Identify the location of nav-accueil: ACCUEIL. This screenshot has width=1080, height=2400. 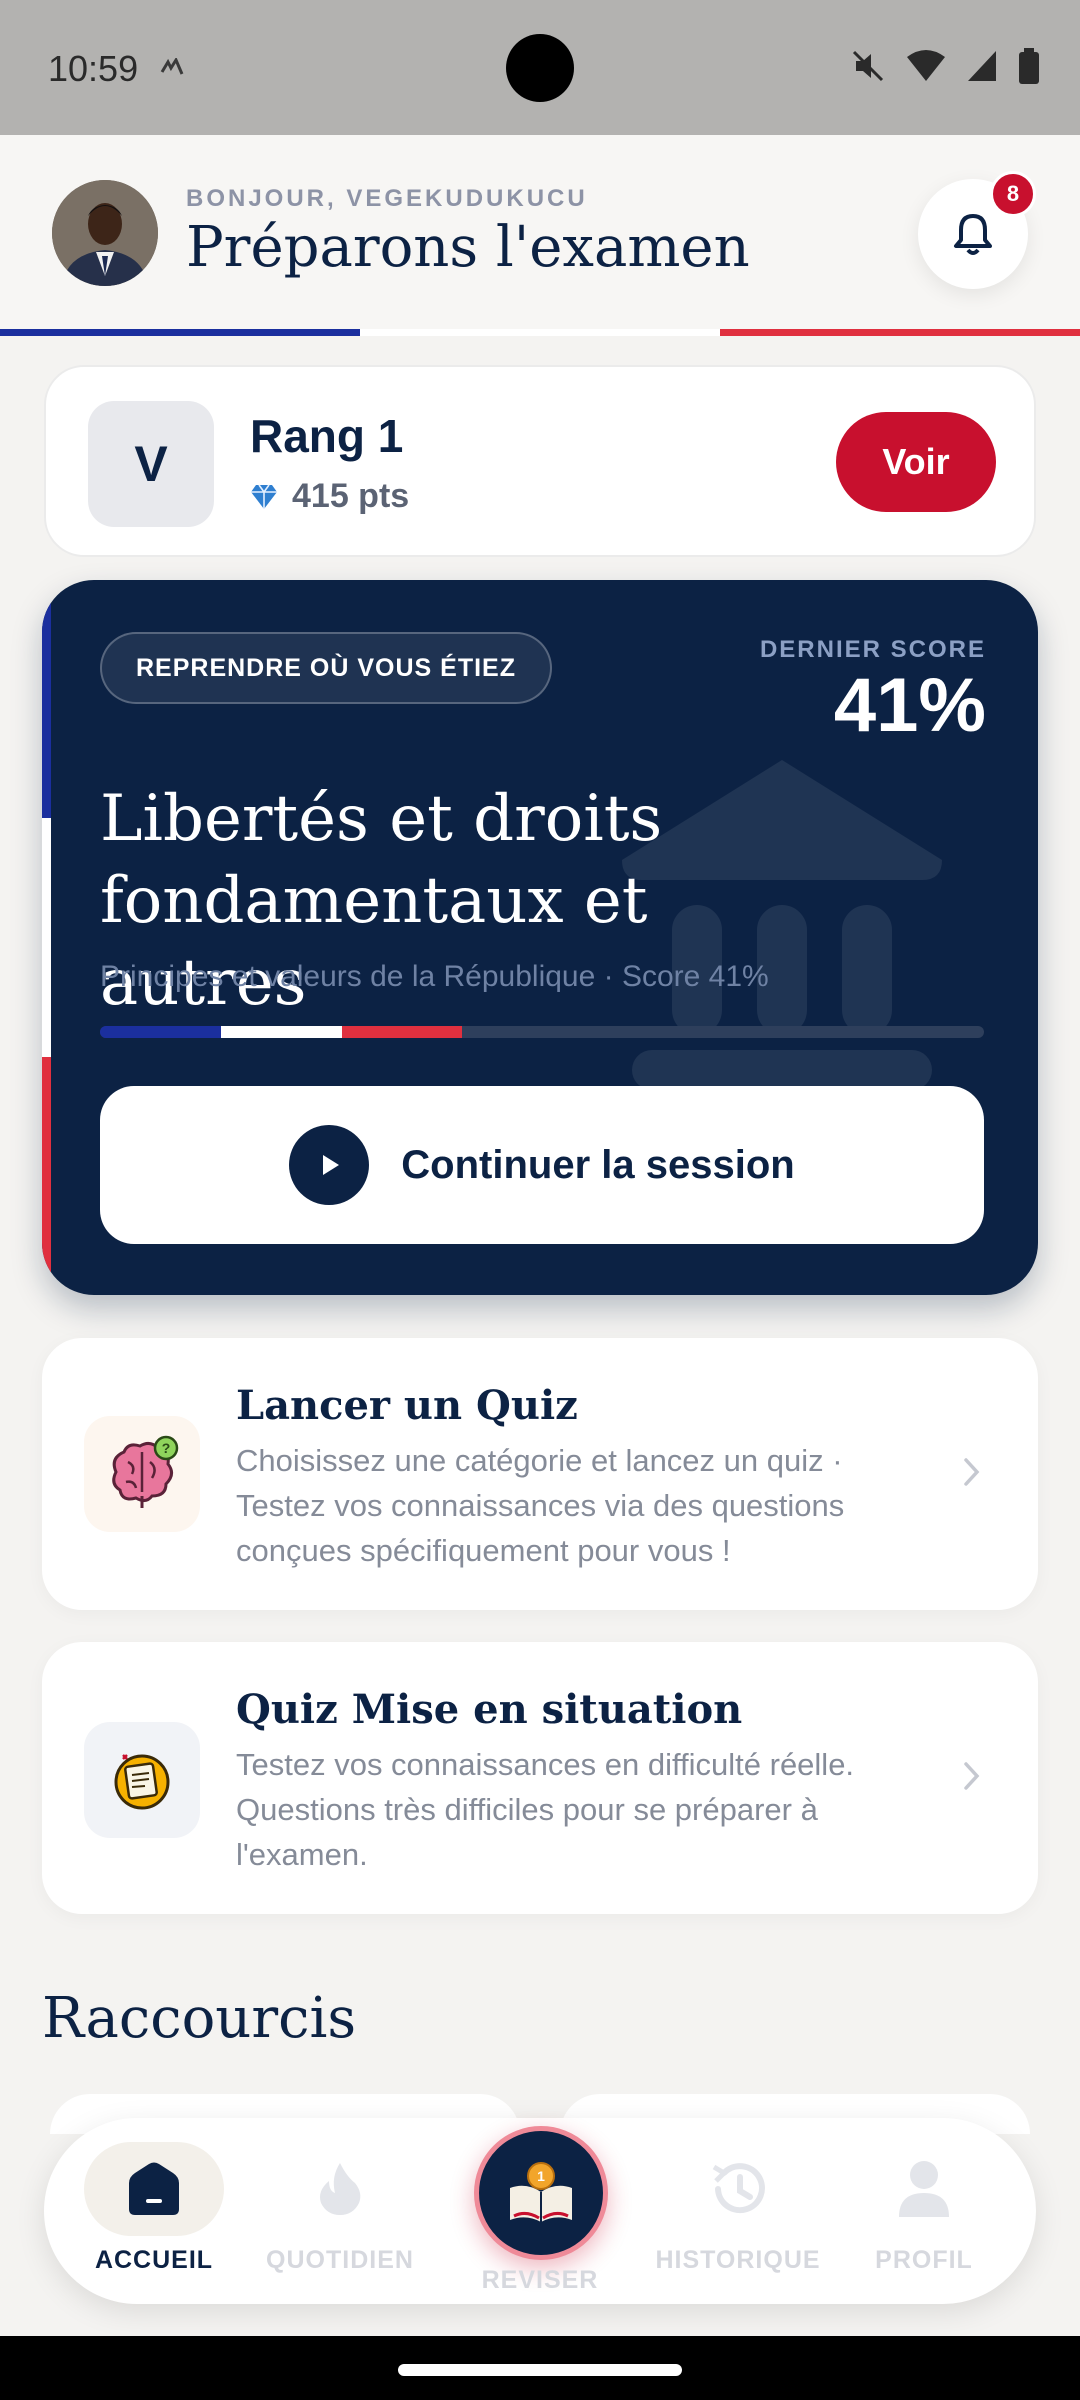
(154, 2212).